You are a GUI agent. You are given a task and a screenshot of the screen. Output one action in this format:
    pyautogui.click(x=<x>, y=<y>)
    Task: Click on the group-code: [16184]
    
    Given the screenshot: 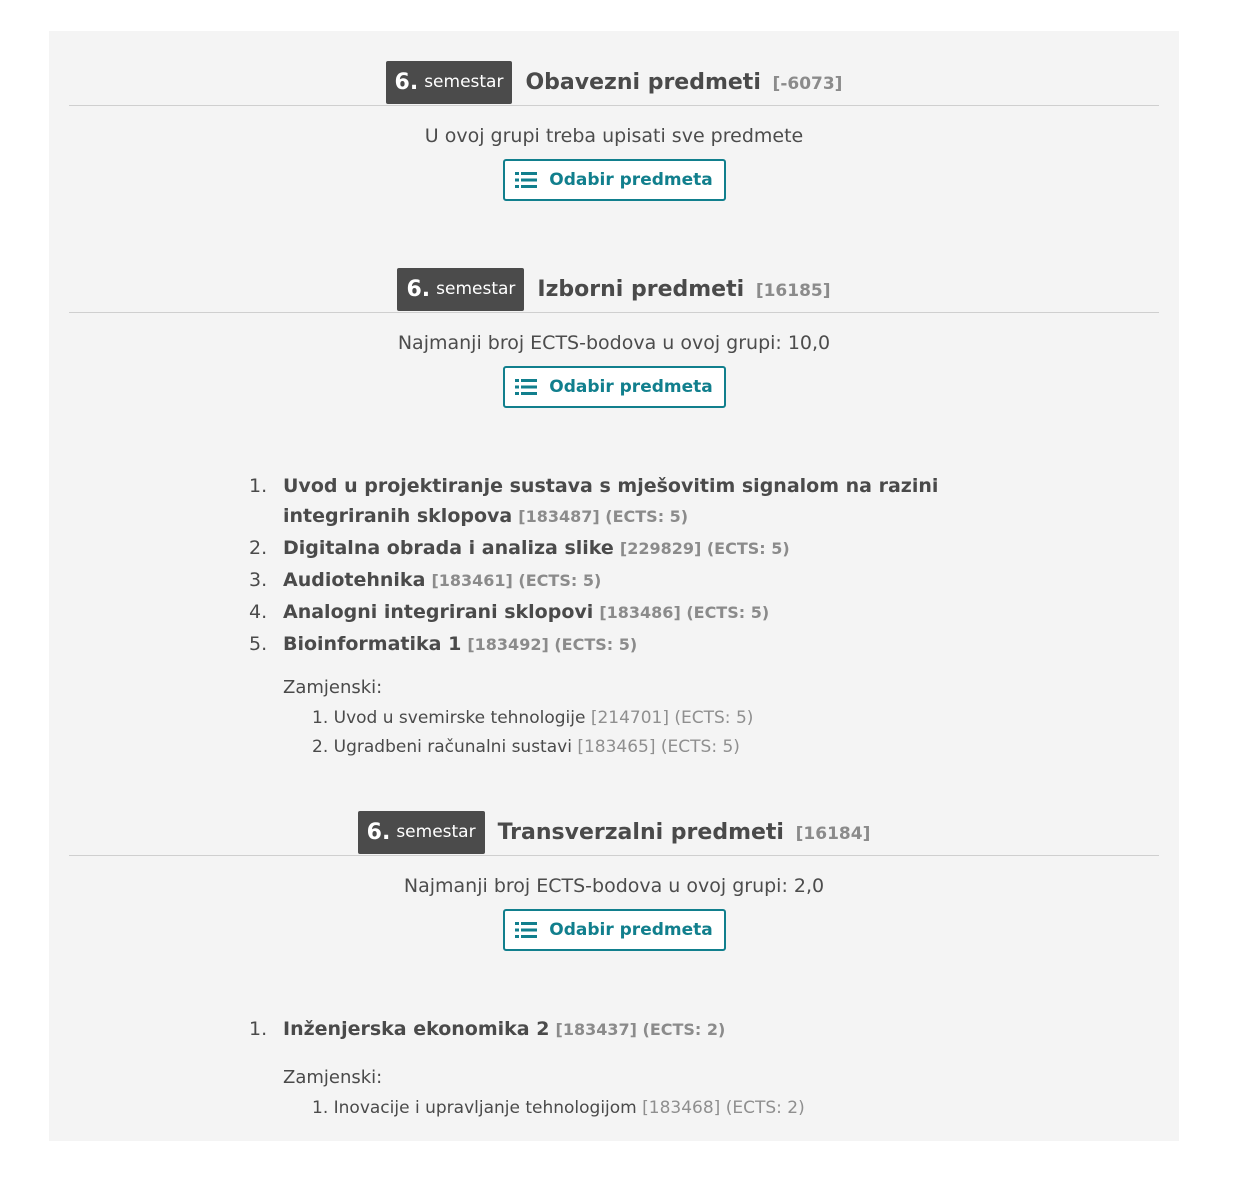 What is the action you would take?
    pyautogui.click(x=833, y=833)
    